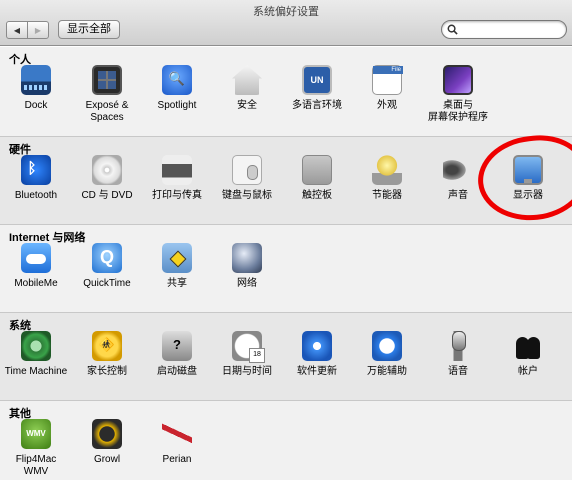  I want to click on pane-label: 安全, so click(247, 105).